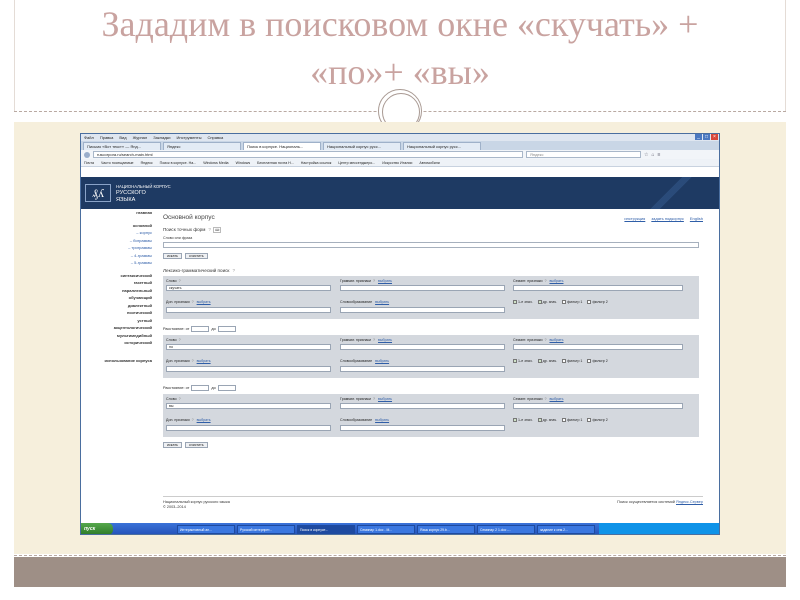  I want to click on start-button: пуск, so click(97, 528).